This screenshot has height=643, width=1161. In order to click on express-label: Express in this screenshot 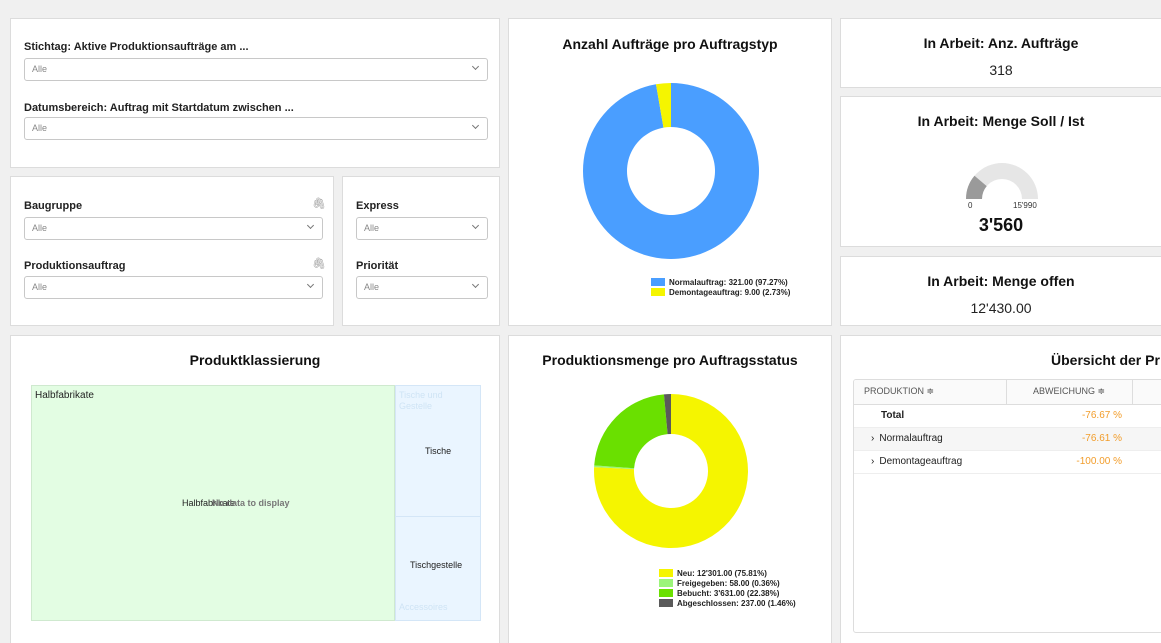, I will do `click(377, 206)`.